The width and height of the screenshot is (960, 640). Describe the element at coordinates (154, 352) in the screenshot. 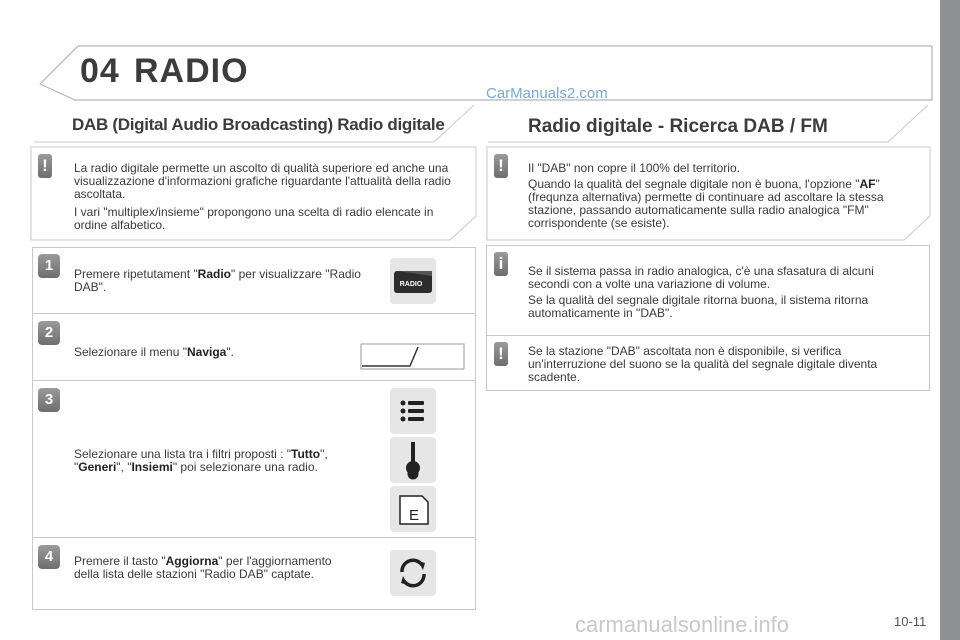

I see `step-2-text: Selezionare il menu "Naviga".` at that location.